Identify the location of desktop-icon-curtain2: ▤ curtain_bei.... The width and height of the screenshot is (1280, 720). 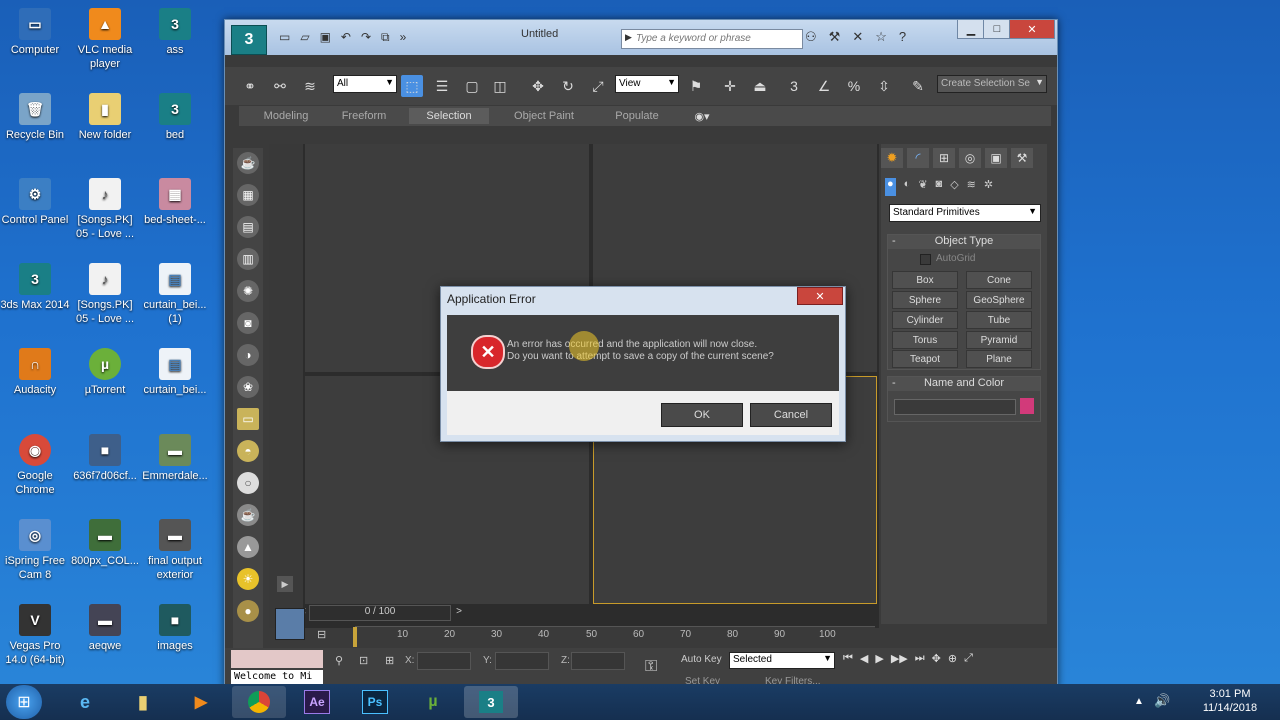
(175, 372).